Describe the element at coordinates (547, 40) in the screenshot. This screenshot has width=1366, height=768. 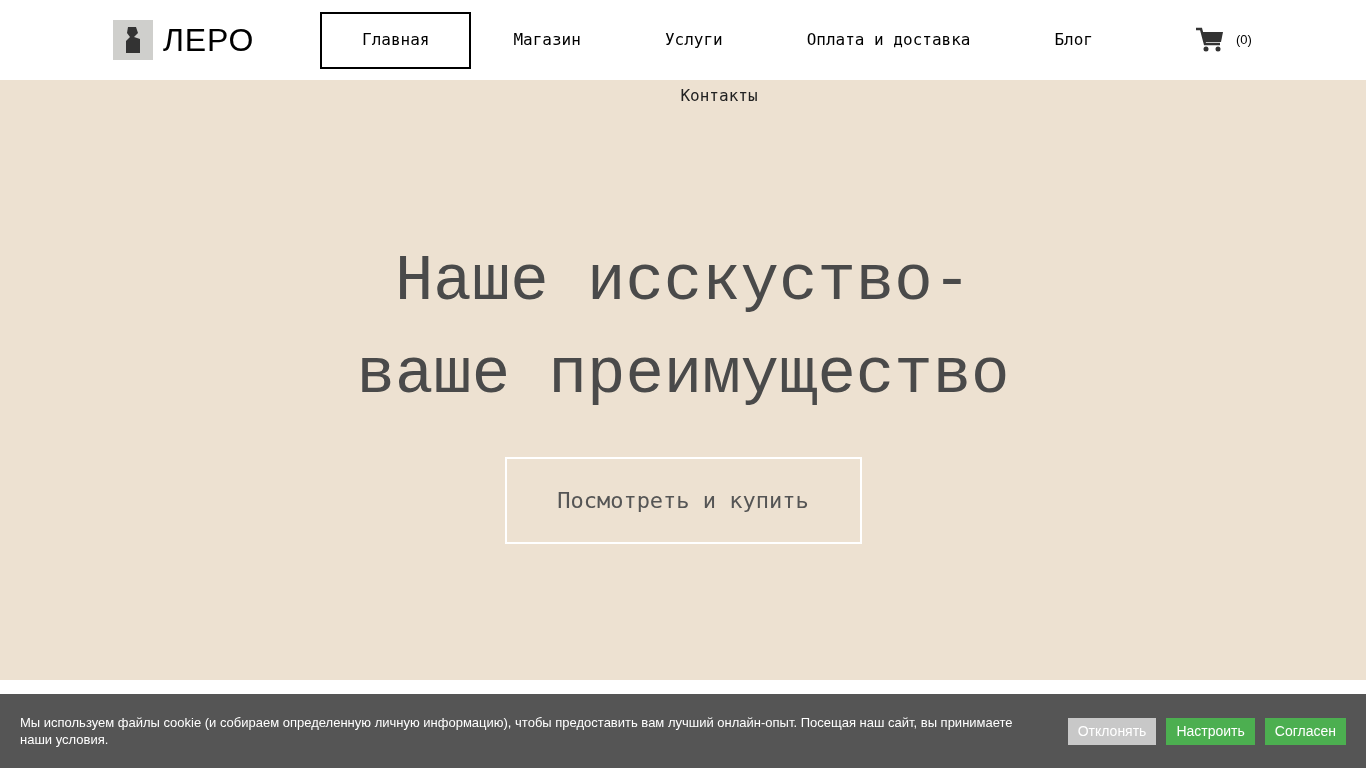
I see `nav-link: Магазин` at that location.